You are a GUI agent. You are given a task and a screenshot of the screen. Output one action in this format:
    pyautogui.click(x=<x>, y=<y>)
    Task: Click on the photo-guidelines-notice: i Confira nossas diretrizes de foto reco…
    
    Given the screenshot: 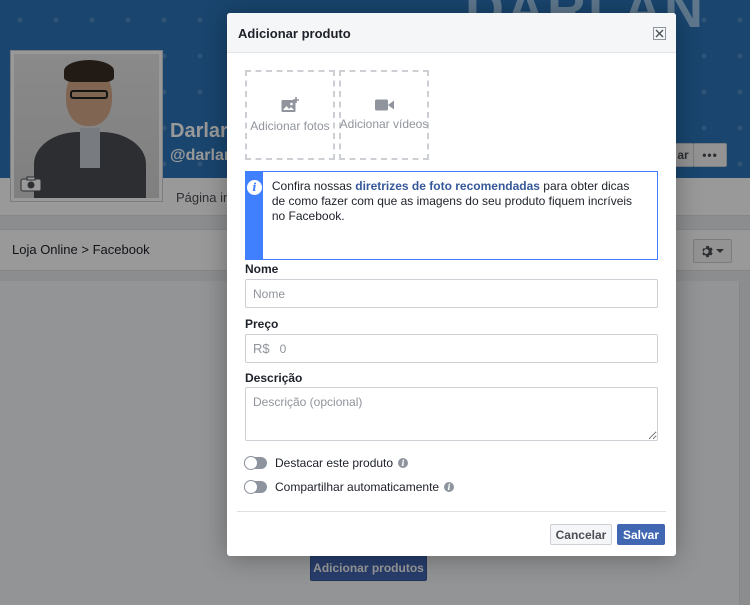 What is the action you would take?
    pyautogui.click(x=451, y=215)
    